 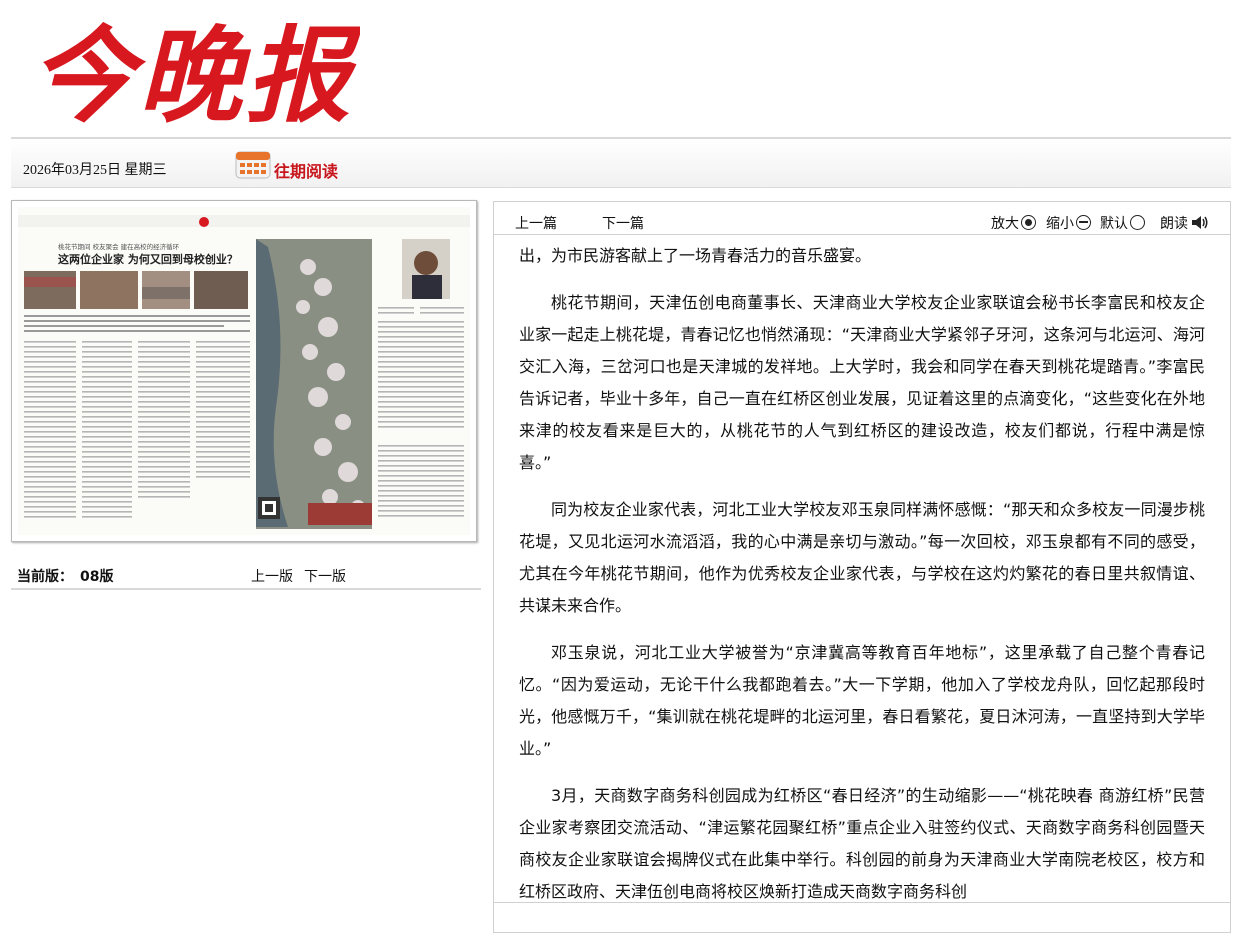 What do you see at coordinates (536, 223) in the screenshot?
I see `prev-article-link: 上一篇` at bounding box center [536, 223].